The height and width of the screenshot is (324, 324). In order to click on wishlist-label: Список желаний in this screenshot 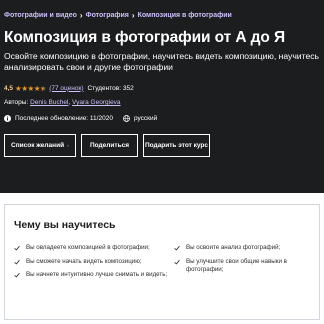, I will do `click(38, 145)`.